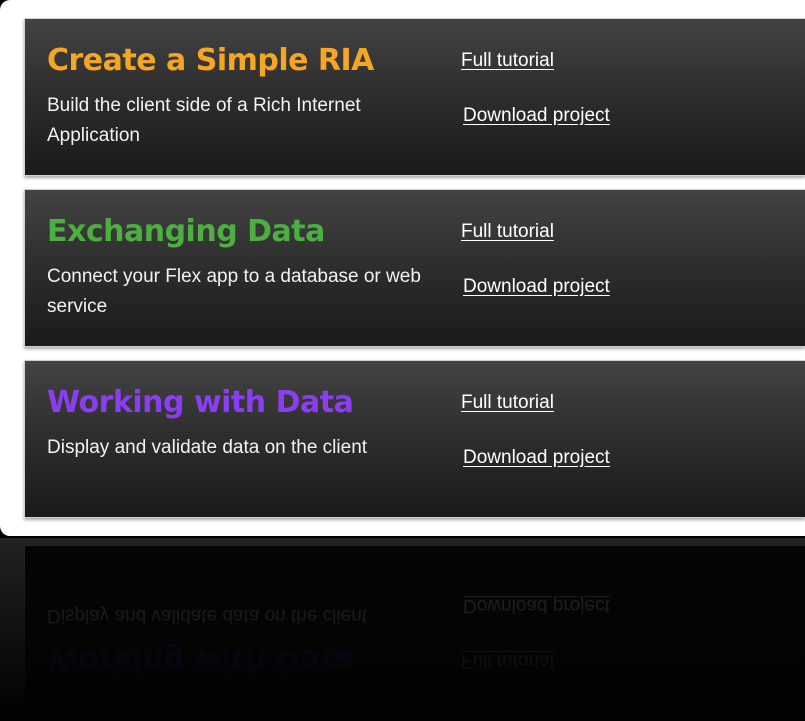  Describe the element at coordinates (200, 402) in the screenshot. I see `card-title: Working with Data` at that location.